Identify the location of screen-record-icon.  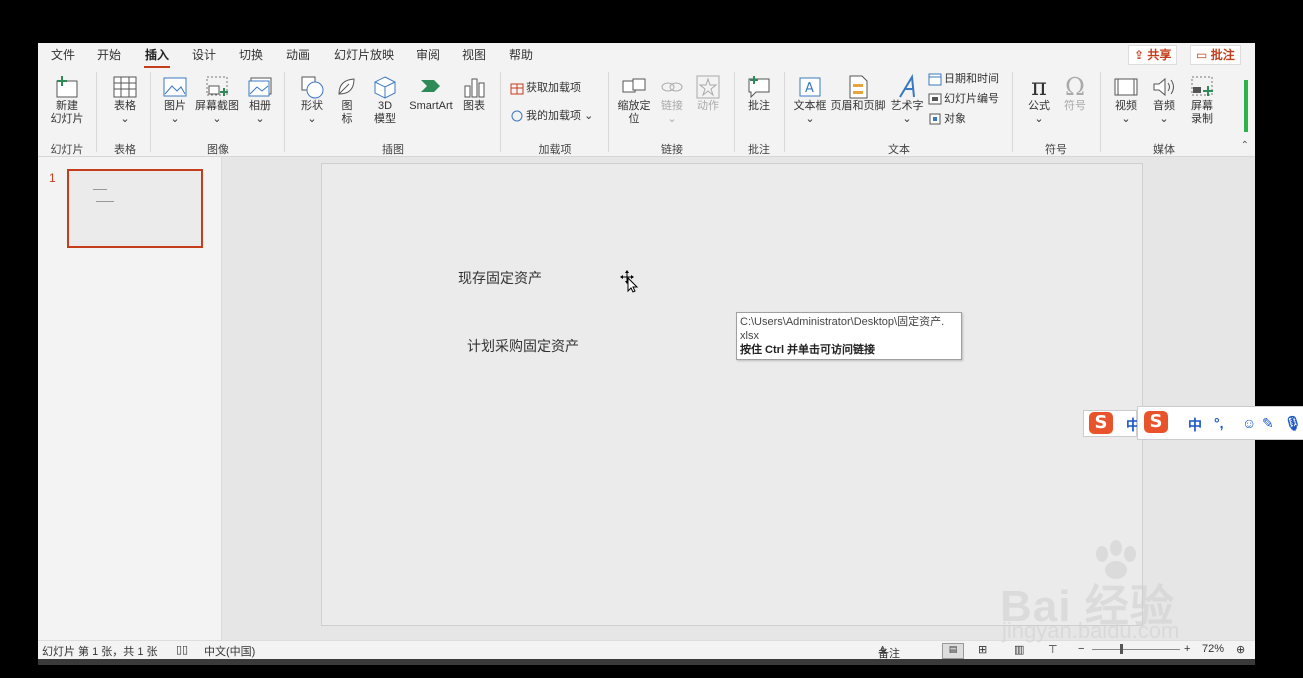
(1202, 86).